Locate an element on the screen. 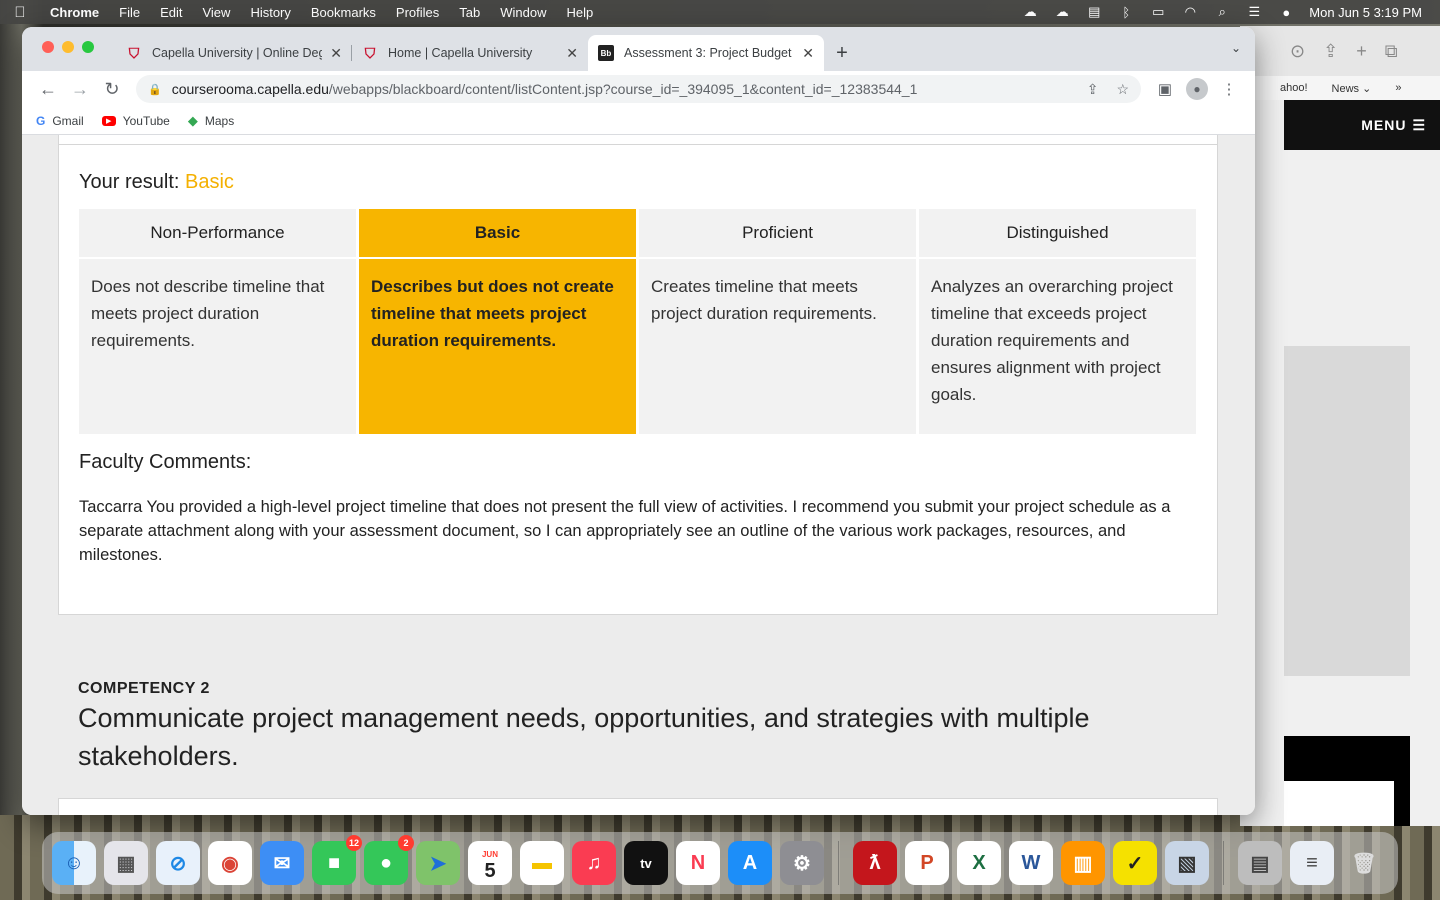  fullscreen-window-button is located at coordinates (88, 47).